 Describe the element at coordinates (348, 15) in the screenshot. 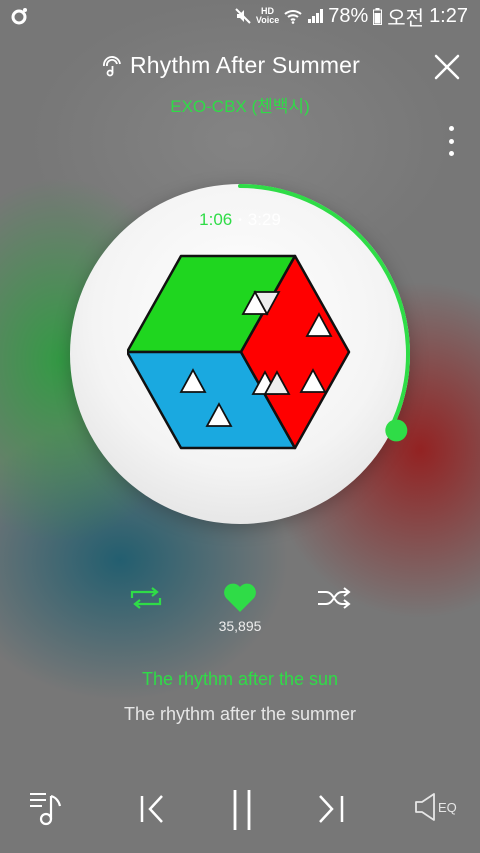

I see `battery-percent: 78%` at that location.